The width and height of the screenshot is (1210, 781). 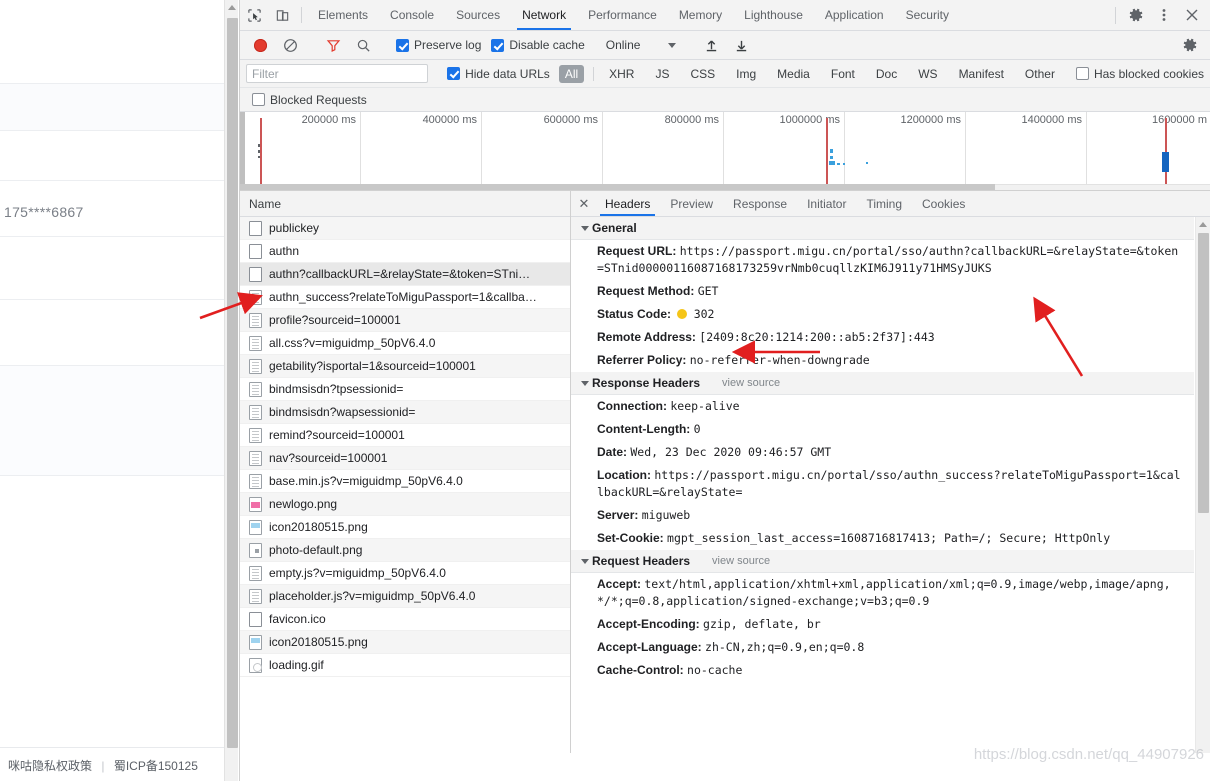 I want to click on tab-sources: Sources, so click(x=478, y=15).